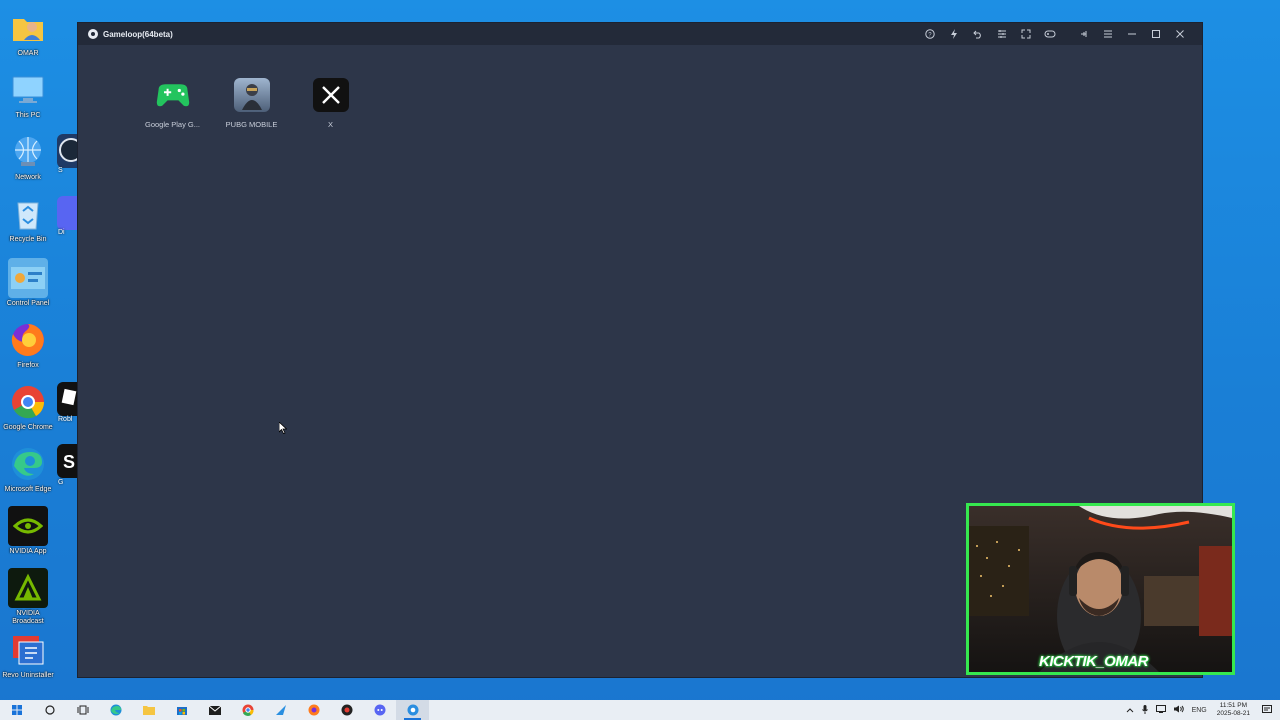 Image resolution: width=1280 pixels, height=720 pixels. Describe the element at coordinates (173, 95) in the screenshot. I see `google-play-games-icon` at that location.